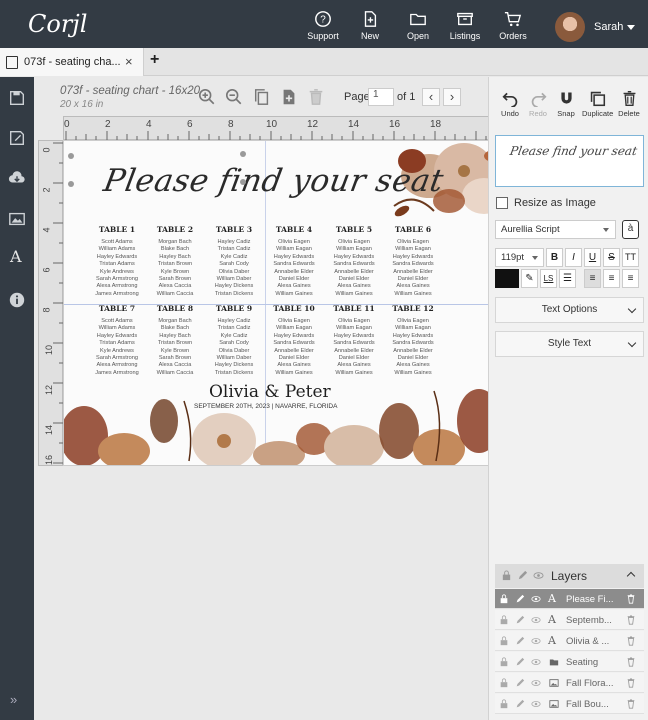 This screenshot has height=720, width=648. Describe the element at coordinates (274, 181) in the screenshot. I see `caption-text: Please find your seat` at that location.